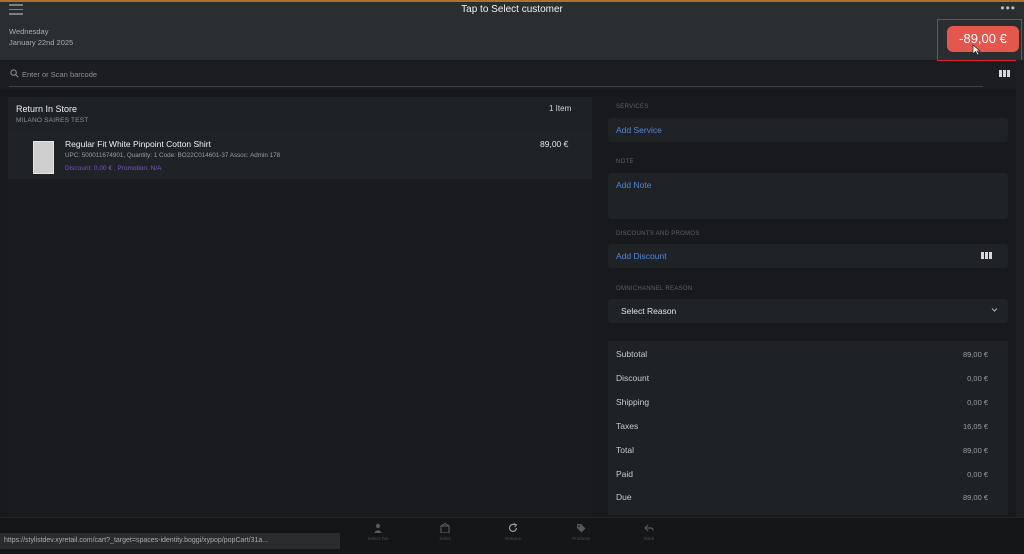 The width and height of the screenshot is (1024, 554). I want to click on paid-label: Paid, so click(625, 474).